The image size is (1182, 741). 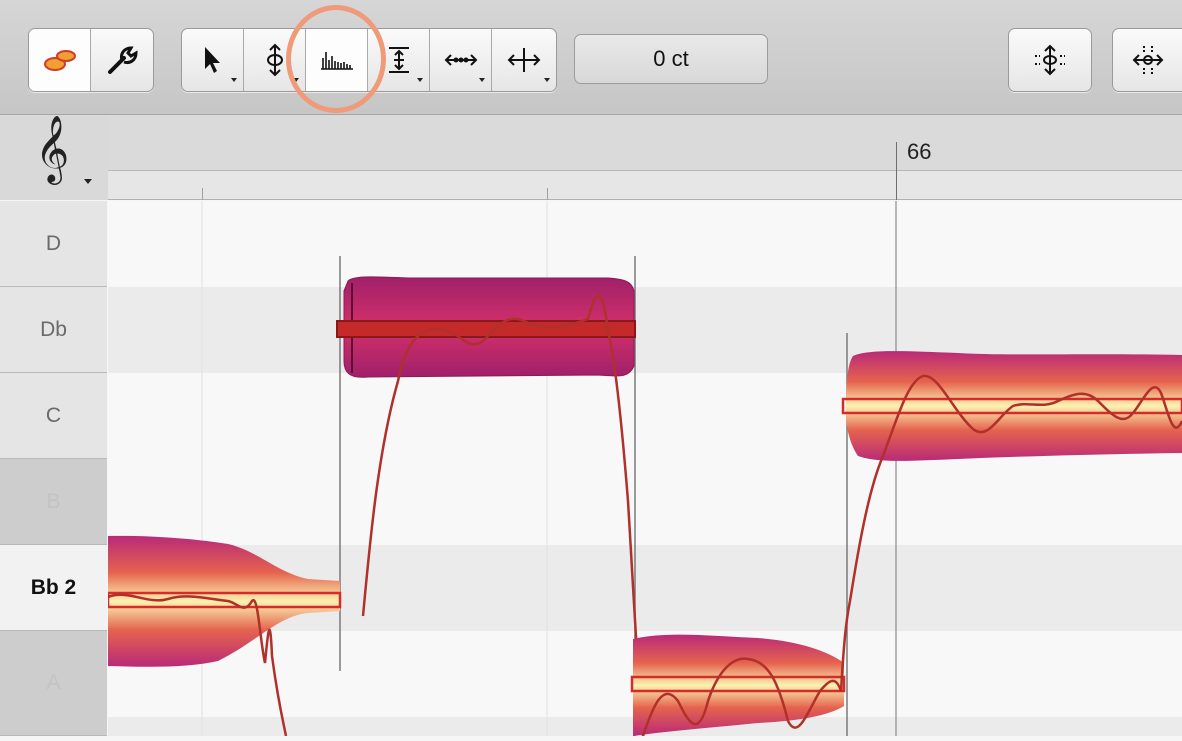 I want to click on pitch-cents-field: 0 ct, so click(x=671, y=59).